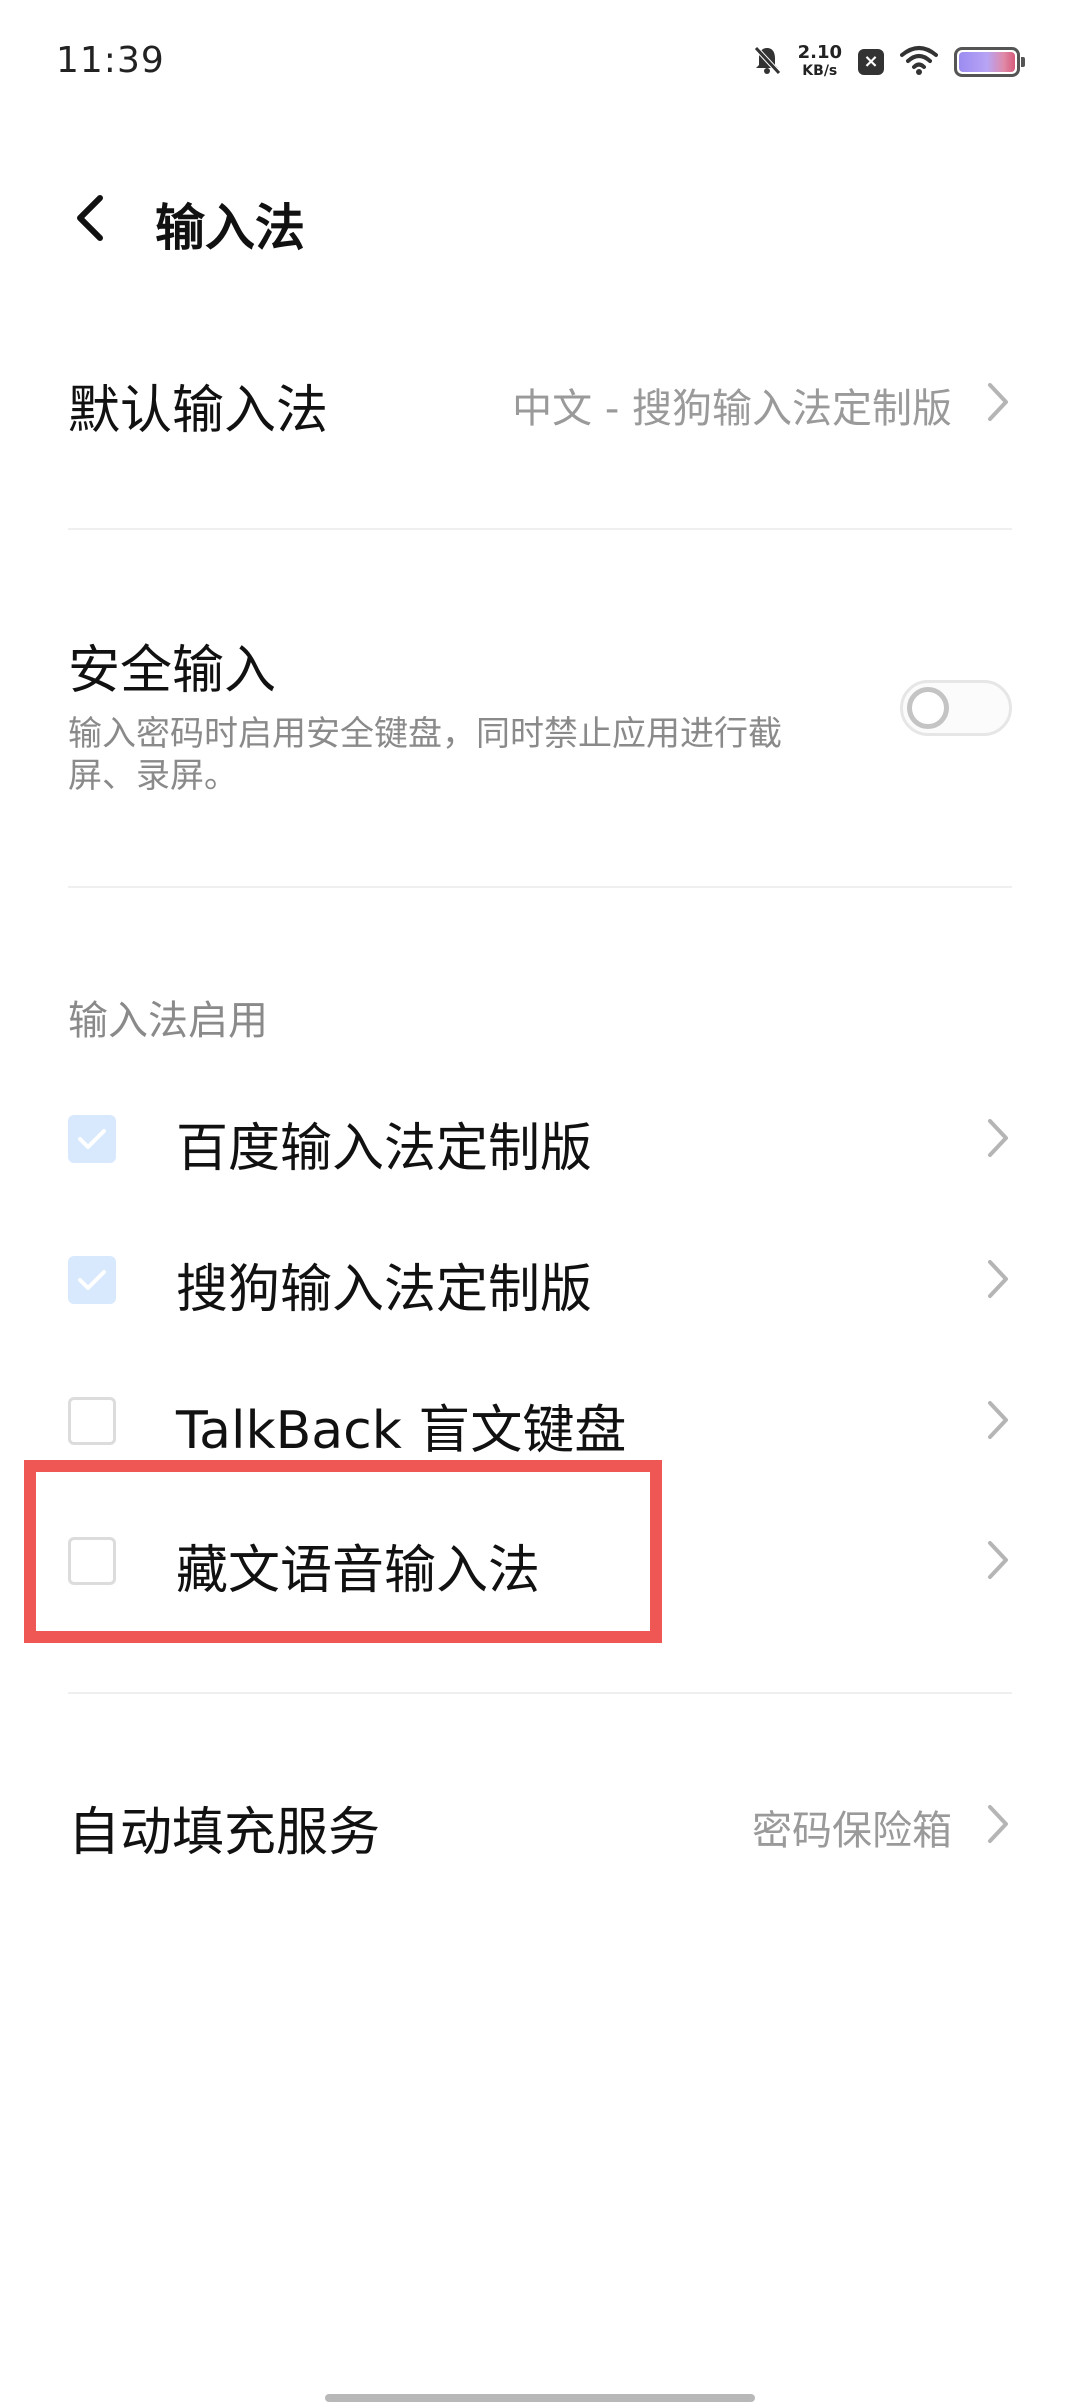 This screenshot has height=2408, width=1080. What do you see at coordinates (92, 1421) in the screenshot?
I see `checkbox-unchecked` at bounding box center [92, 1421].